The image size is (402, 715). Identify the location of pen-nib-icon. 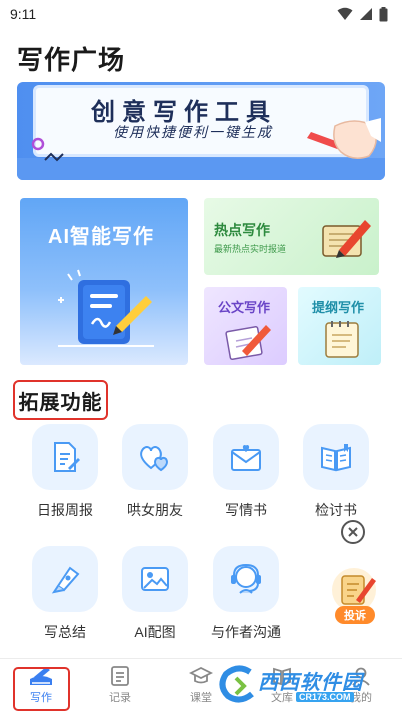
(65, 580).